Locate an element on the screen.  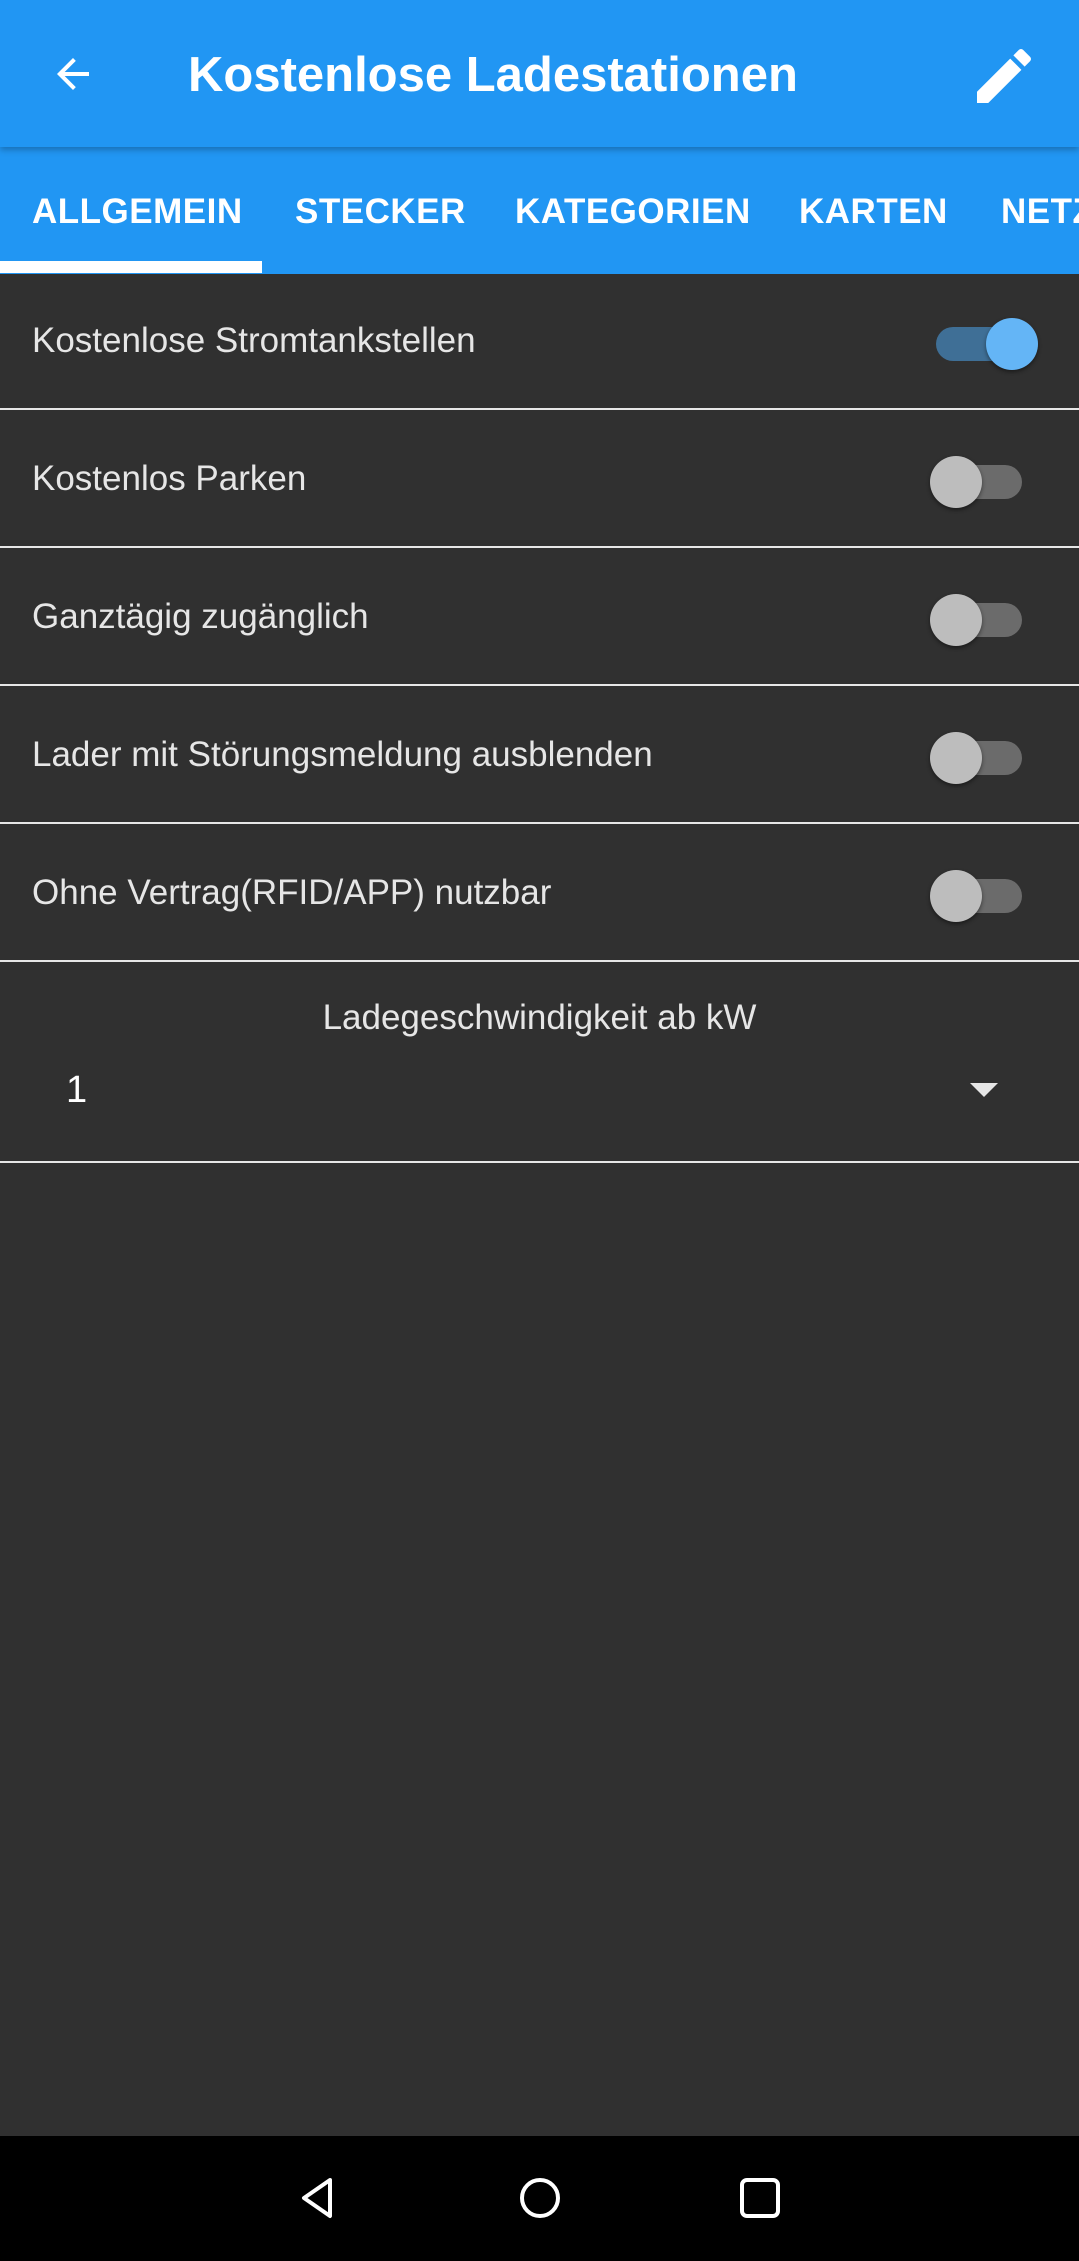
tab-allgemein: ALLGEMEIN is located at coordinates (137, 210).